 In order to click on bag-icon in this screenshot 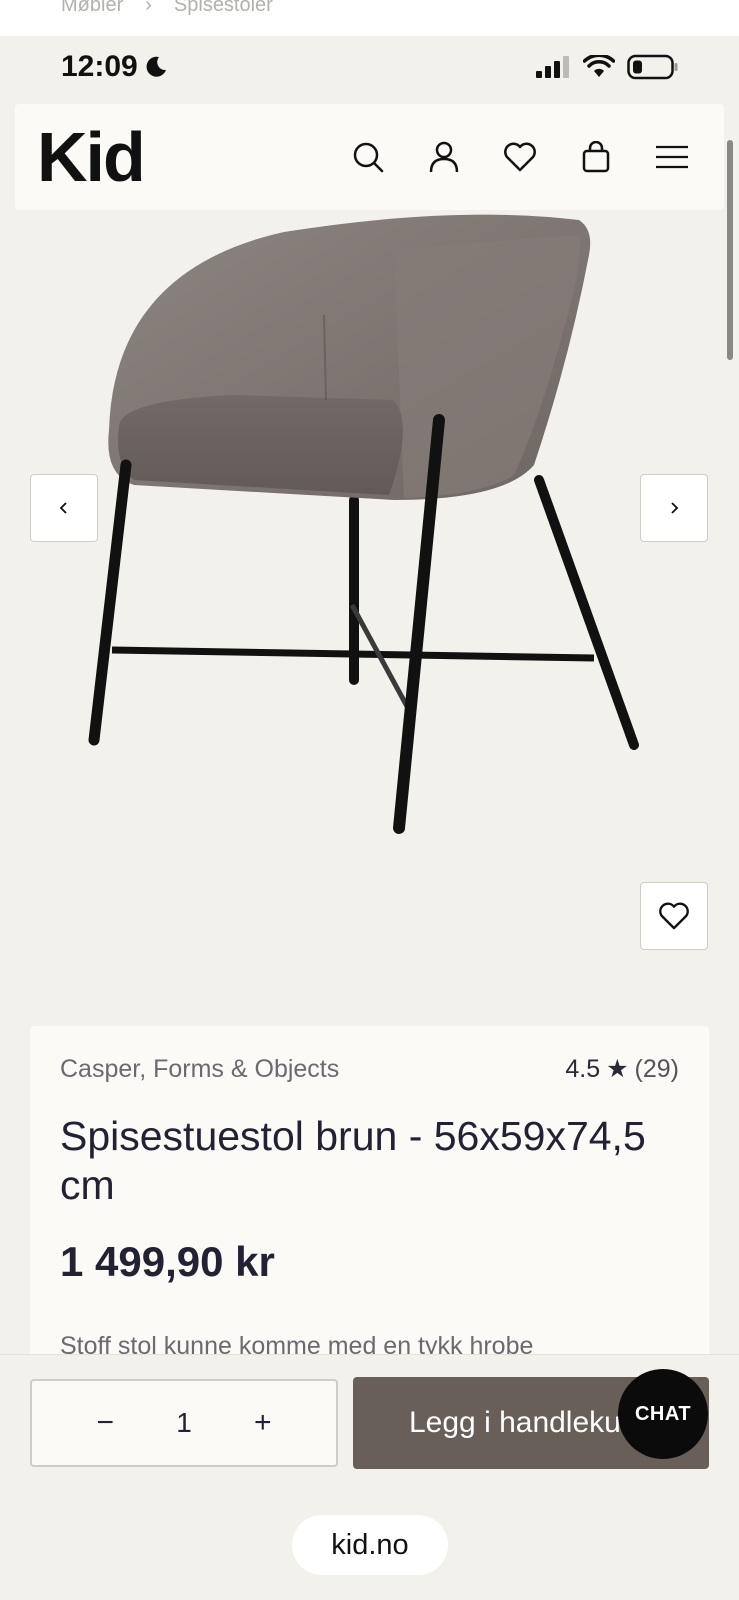, I will do `click(596, 157)`.